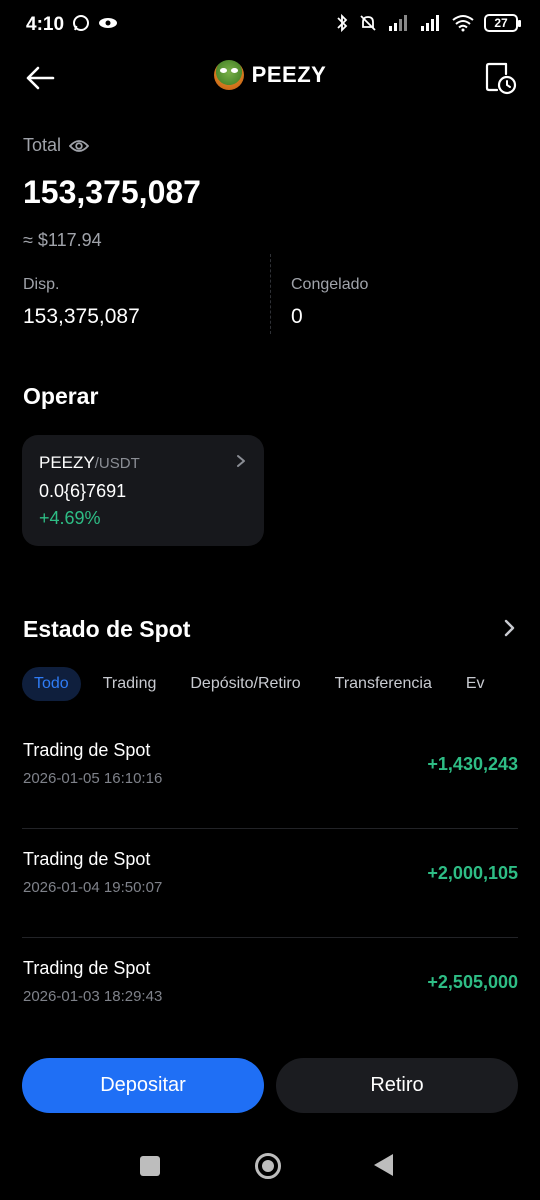  Describe the element at coordinates (79, 146) in the screenshot. I see `eye-icon` at that location.